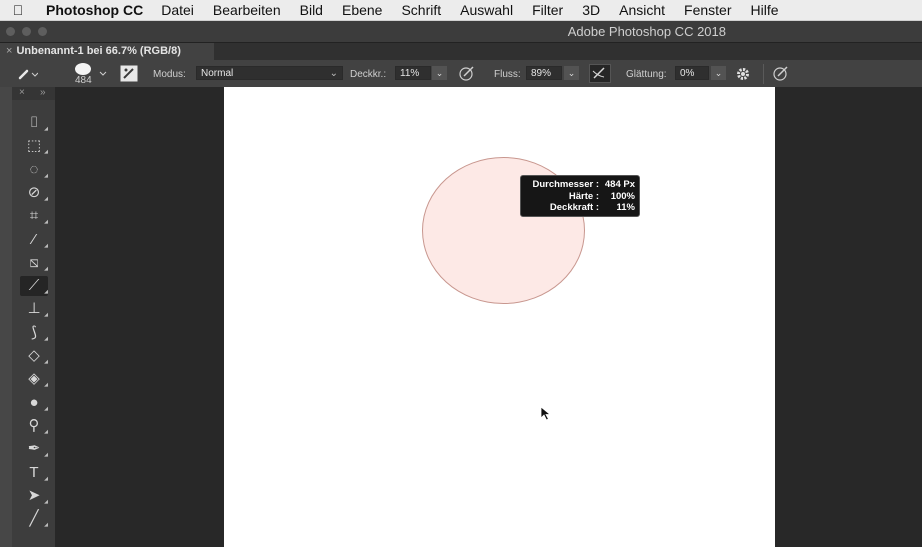 Image resolution: width=922 pixels, height=547 pixels. Describe the element at coordinates (169, 74) in the screenshot. I see `modus-label: Modus:` at that location.